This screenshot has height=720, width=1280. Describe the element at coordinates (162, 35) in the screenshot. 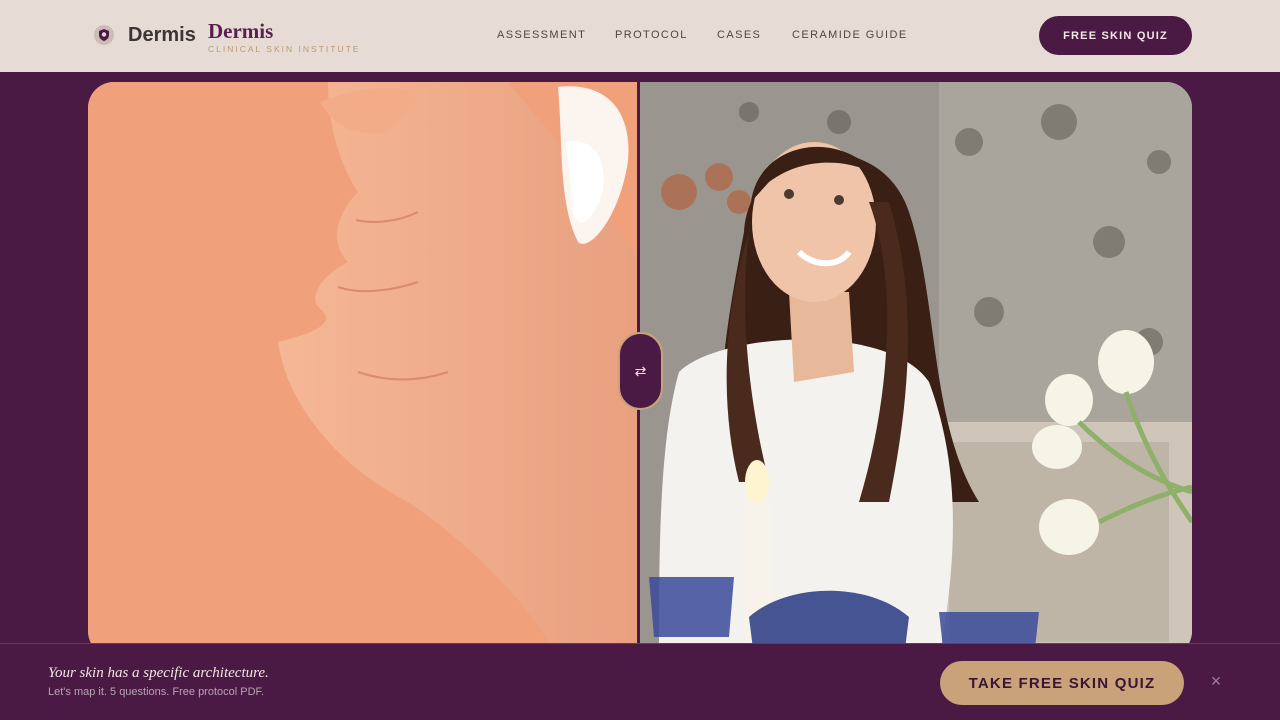

I see `logo-wordmark: Dermis` at that location.